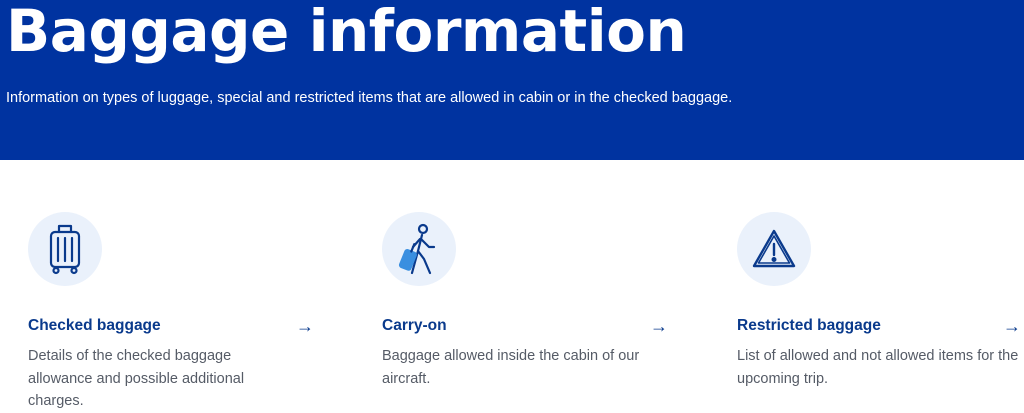  Describe the element at coordinates (94, 326) in the screenshot. I see `card-title: Checked baggage` at that location.